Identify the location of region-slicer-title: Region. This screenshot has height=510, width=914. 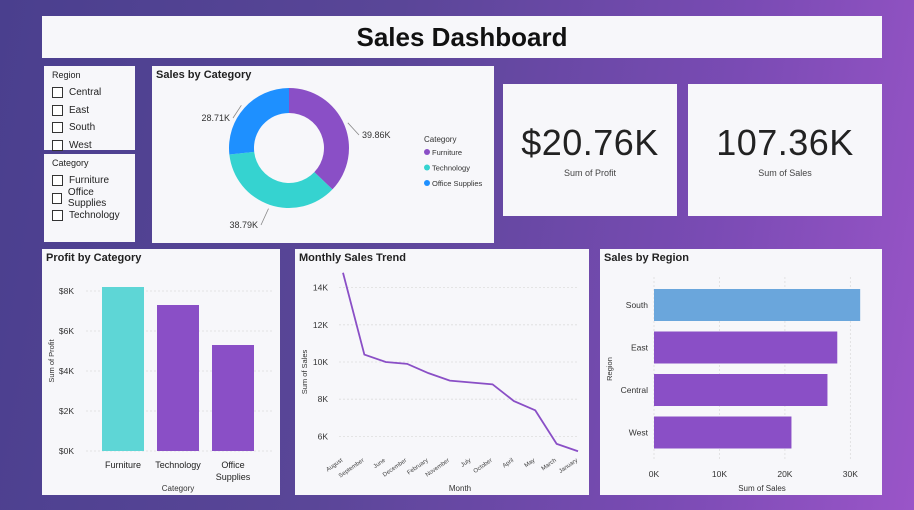
(66, 75).